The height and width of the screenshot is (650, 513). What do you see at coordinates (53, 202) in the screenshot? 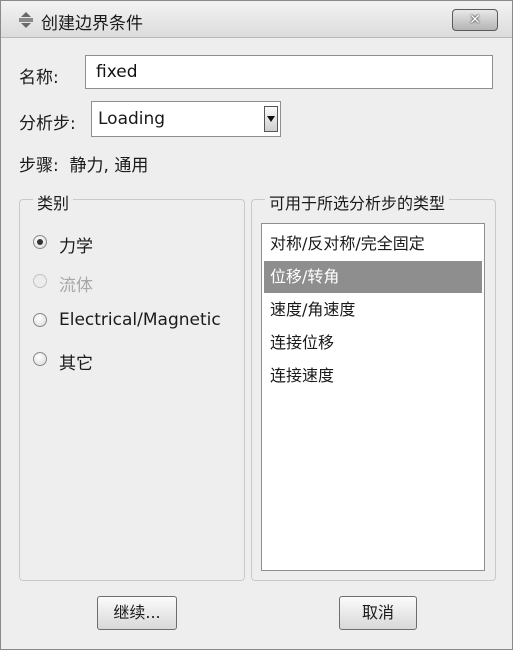
I see `category-group-title: 类别` at bounding box center [53, 202].